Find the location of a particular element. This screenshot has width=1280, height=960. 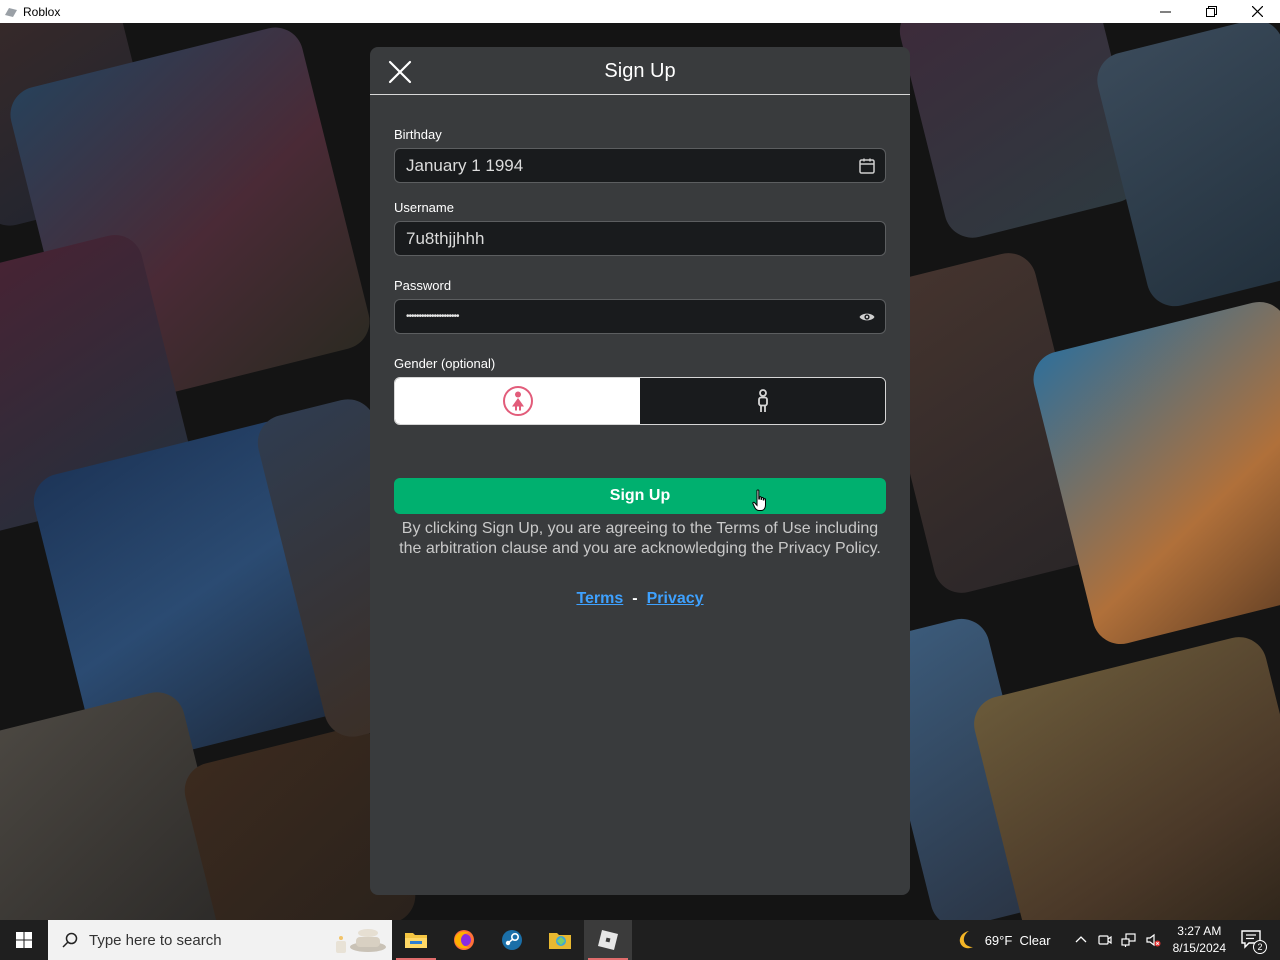

steam-icon is located at coordinates (512, 940).